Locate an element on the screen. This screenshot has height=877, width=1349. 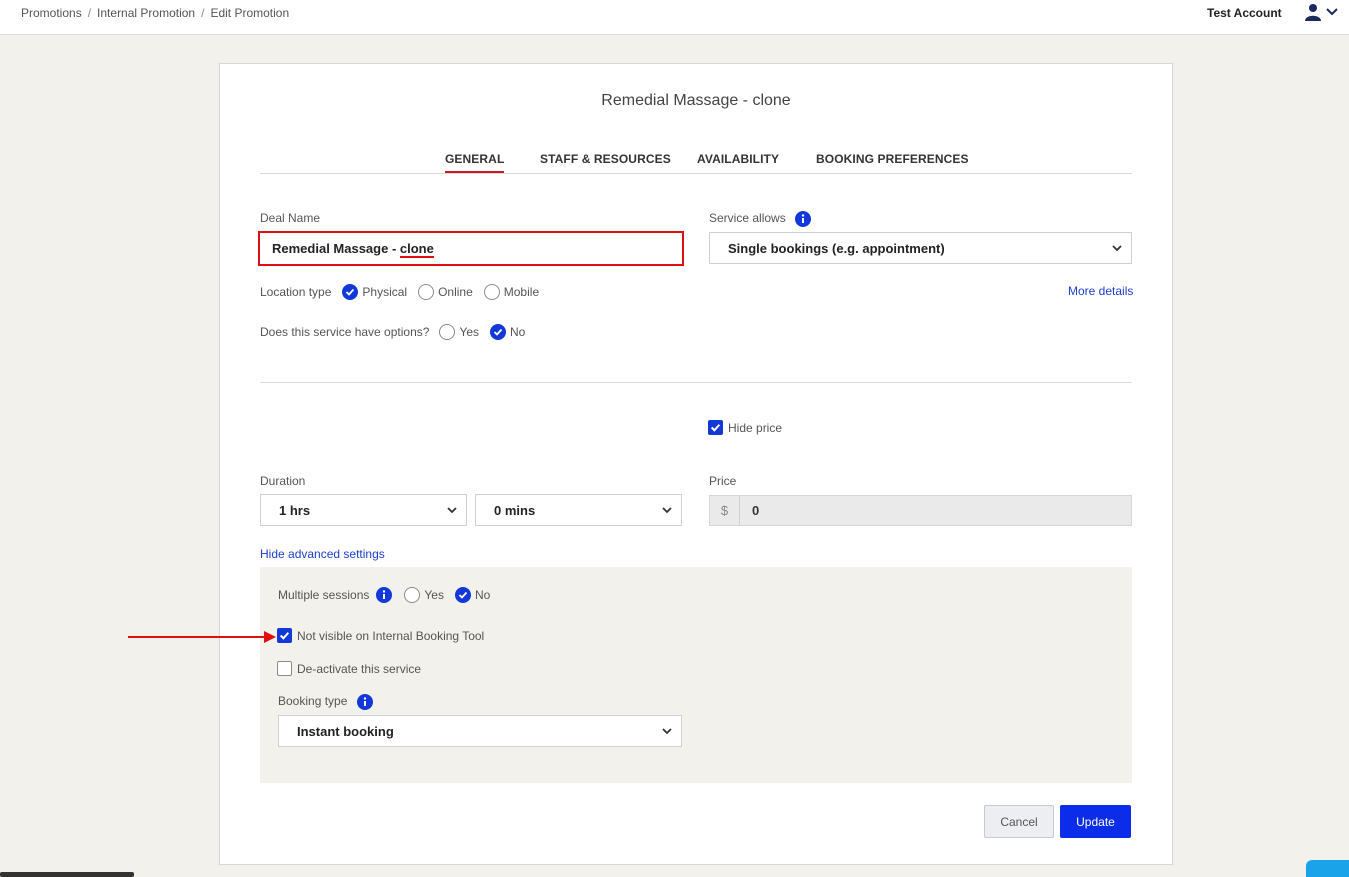
service-options-row: Does this service have options? Yes No is located at coordinates (398, 332).